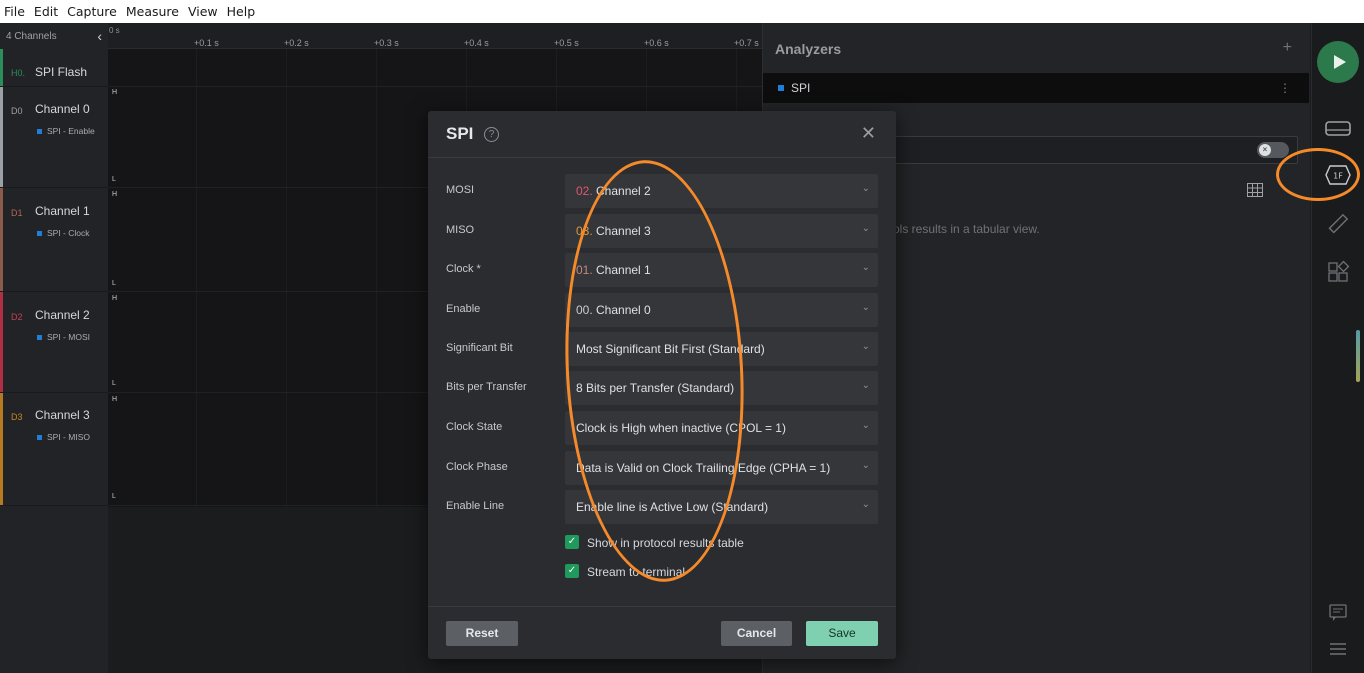 Image resolution: width=1364 pixels, height=673 pixels. I want to click on menu-icon, so click(1338, 649).